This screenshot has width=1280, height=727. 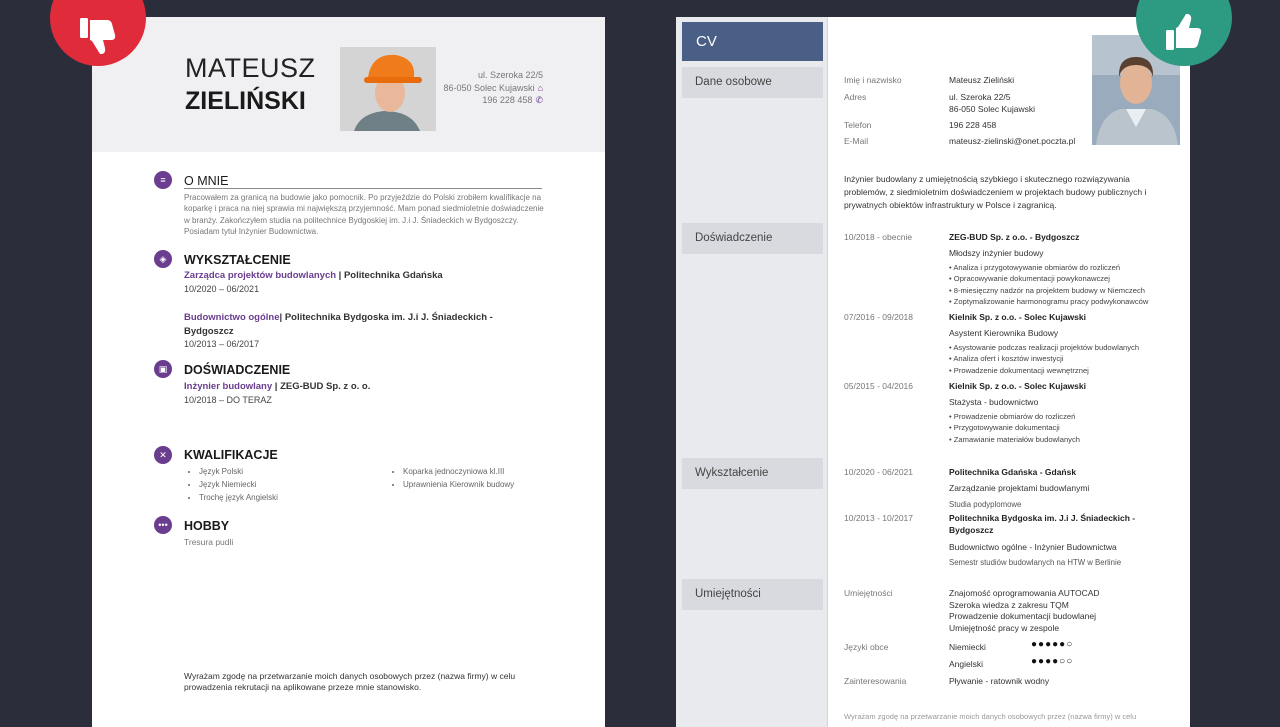 I want to click on hobby-text: Tresura pudli, so click(x=209, y=542).